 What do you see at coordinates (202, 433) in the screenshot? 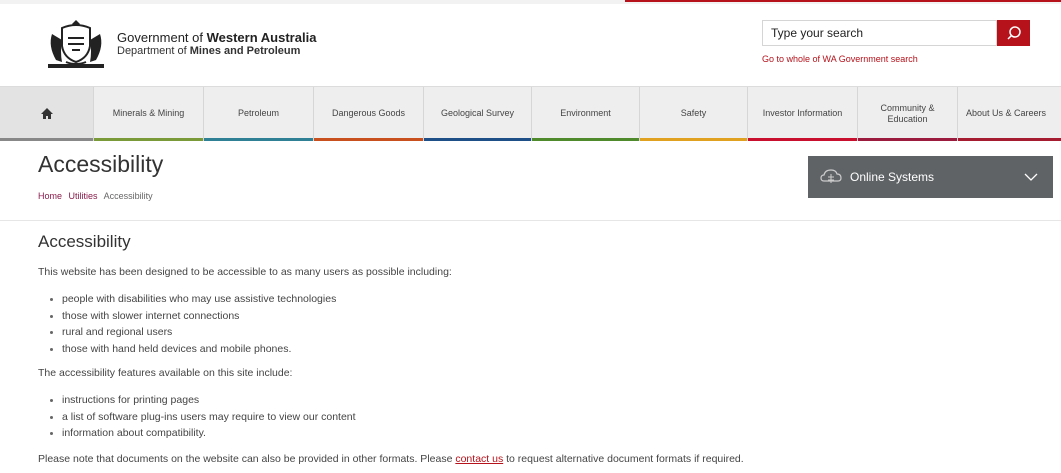
I see `list-item: information about compatibility.` at bounding box center [202, 433].